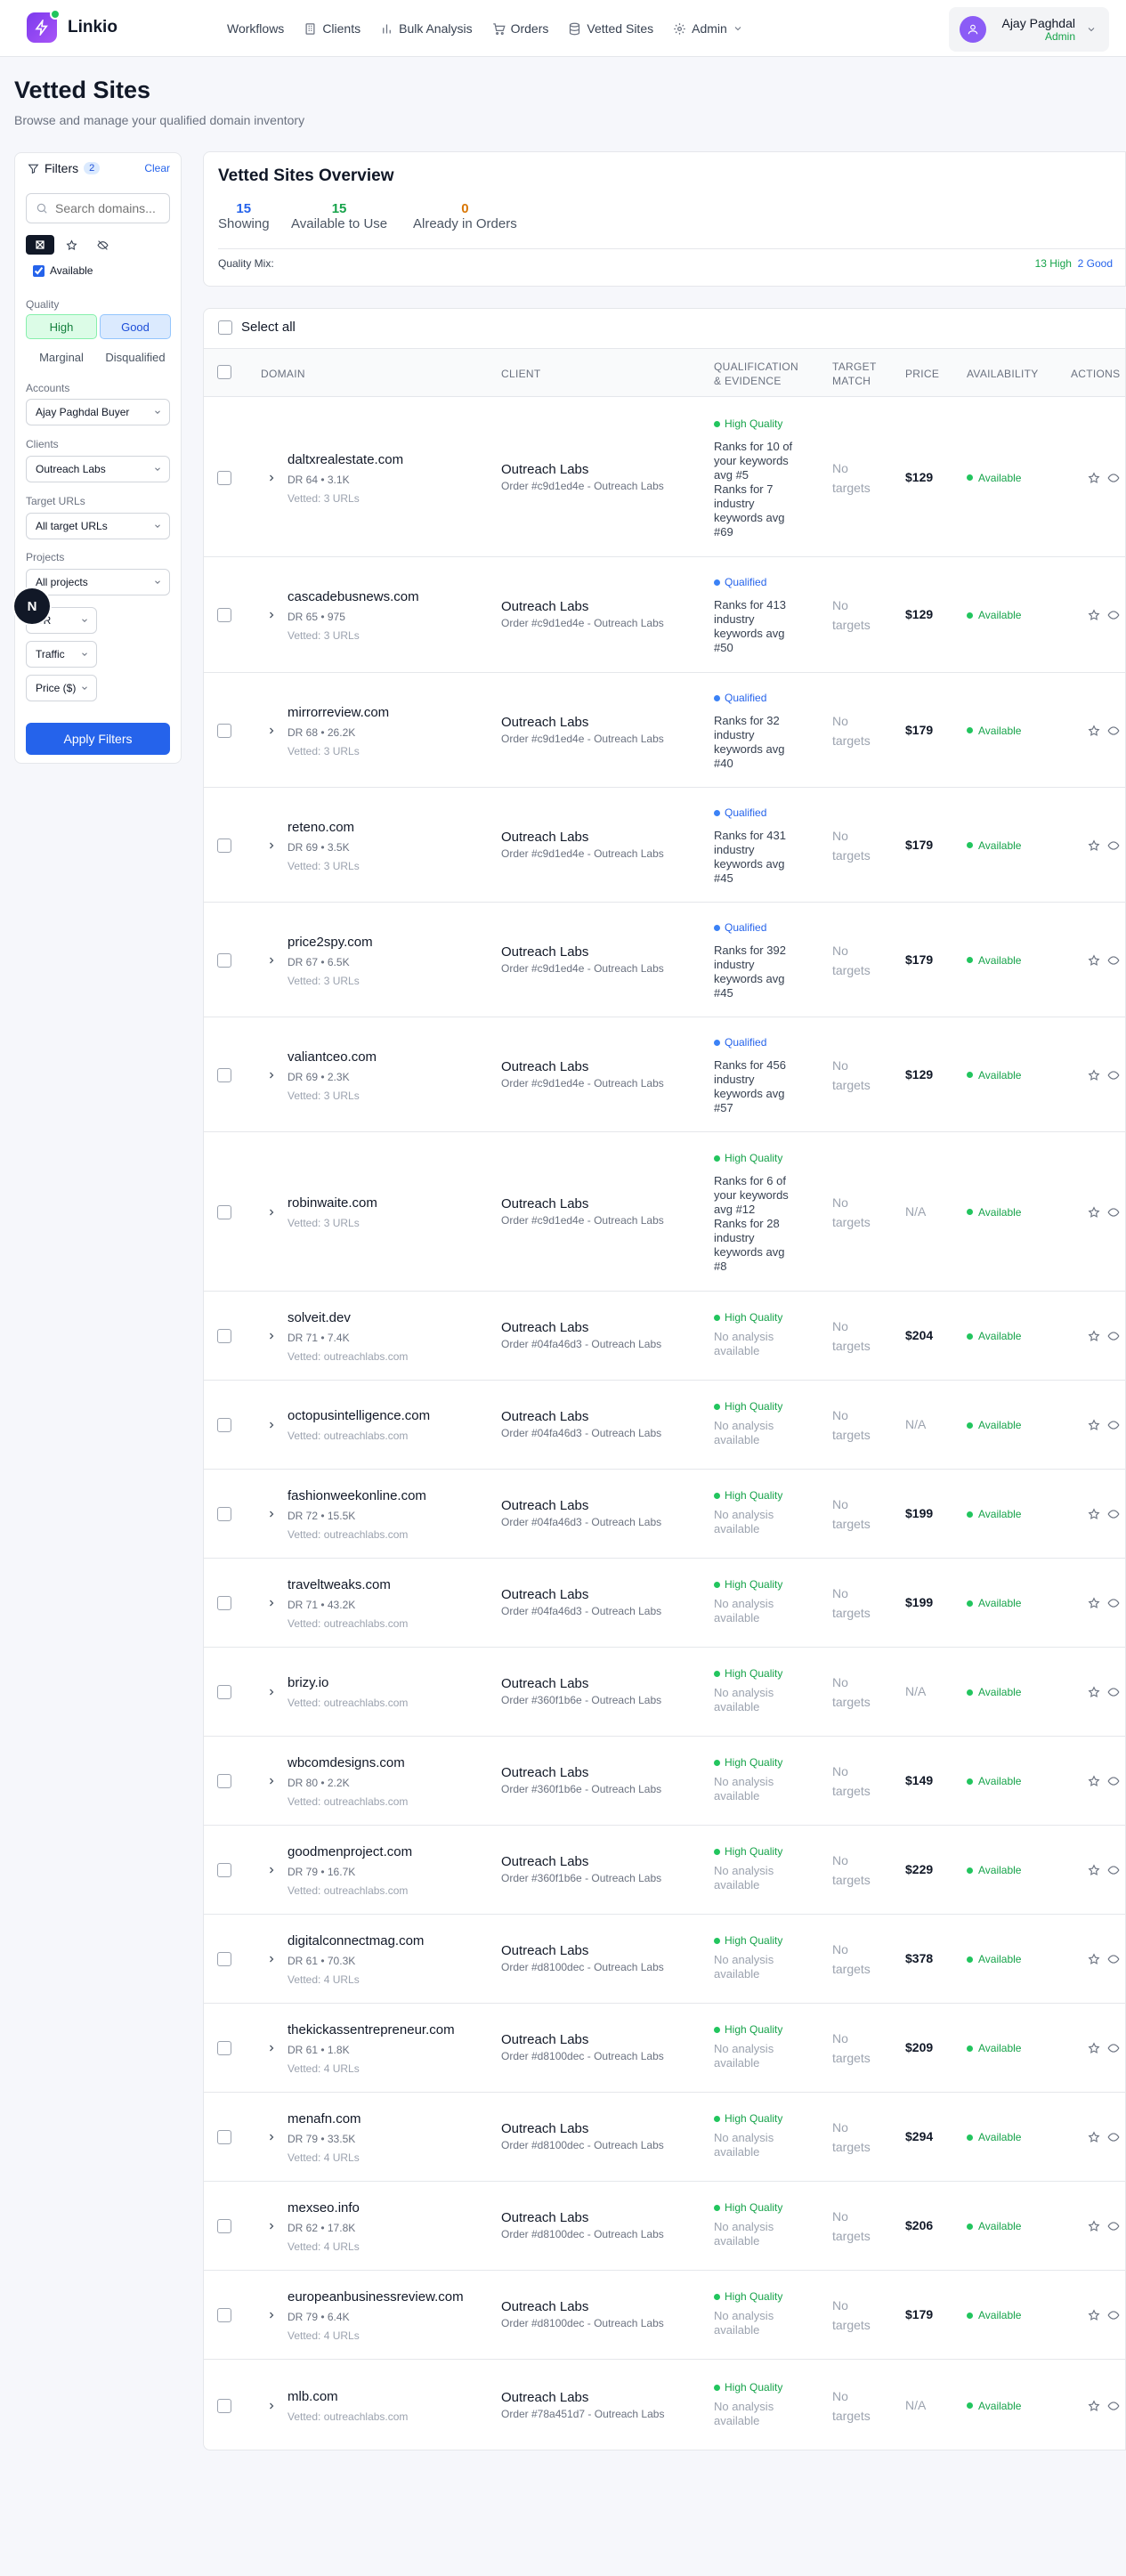 The height and width of the screenshot is (2576, 1126). I want to click on domain-name: octopusintelligence.com, so click(359, 1416).